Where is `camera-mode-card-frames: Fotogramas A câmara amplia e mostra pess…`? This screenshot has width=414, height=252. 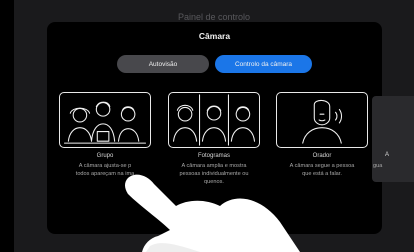 camera-mode-card-frames: Fotogramas A câmara amplia e mostra pess… is located at coordinates (214, 139).